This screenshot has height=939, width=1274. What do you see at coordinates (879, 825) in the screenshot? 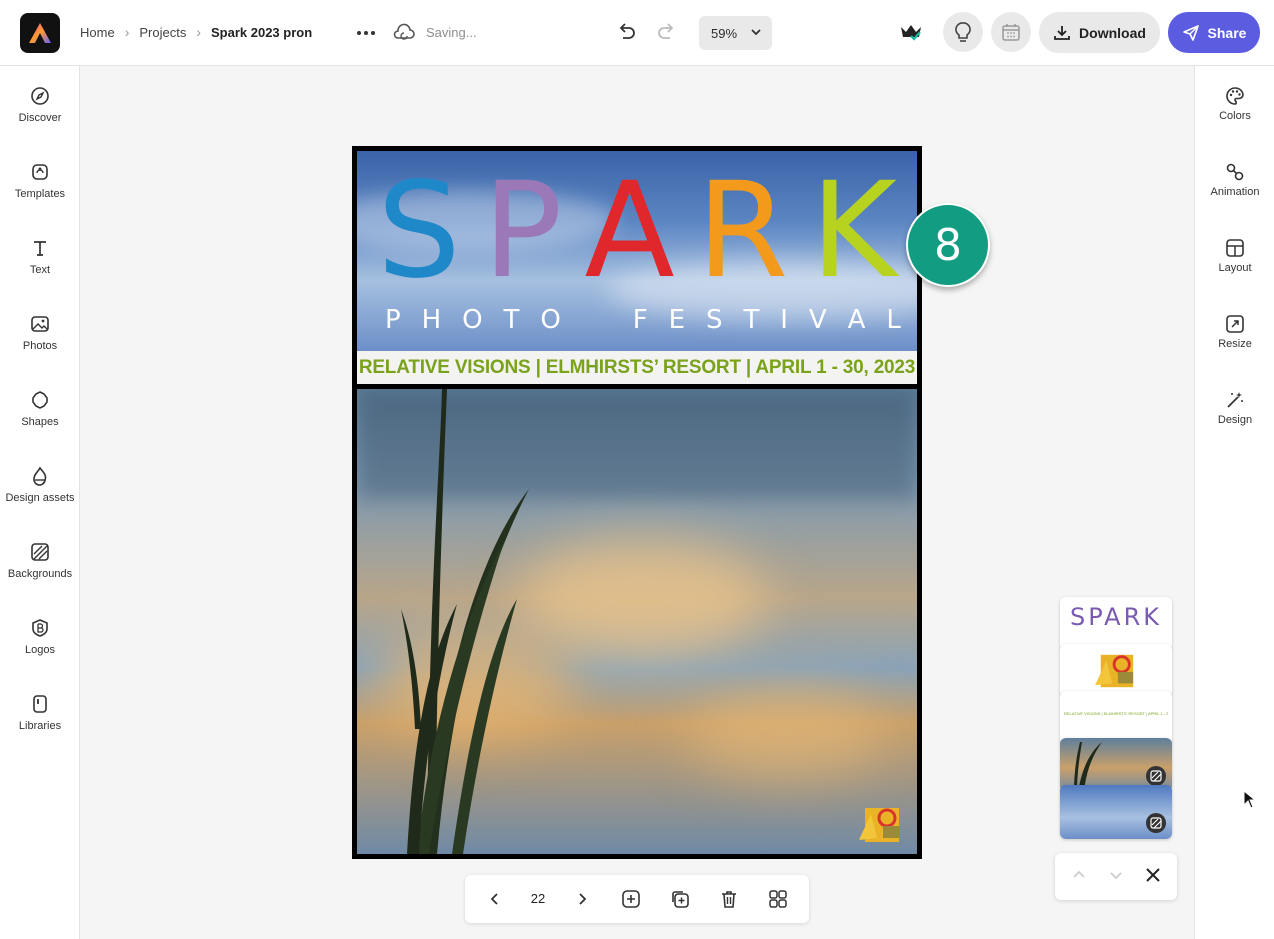
I see `festival-logo-icon` at bounding box center [879, 825].